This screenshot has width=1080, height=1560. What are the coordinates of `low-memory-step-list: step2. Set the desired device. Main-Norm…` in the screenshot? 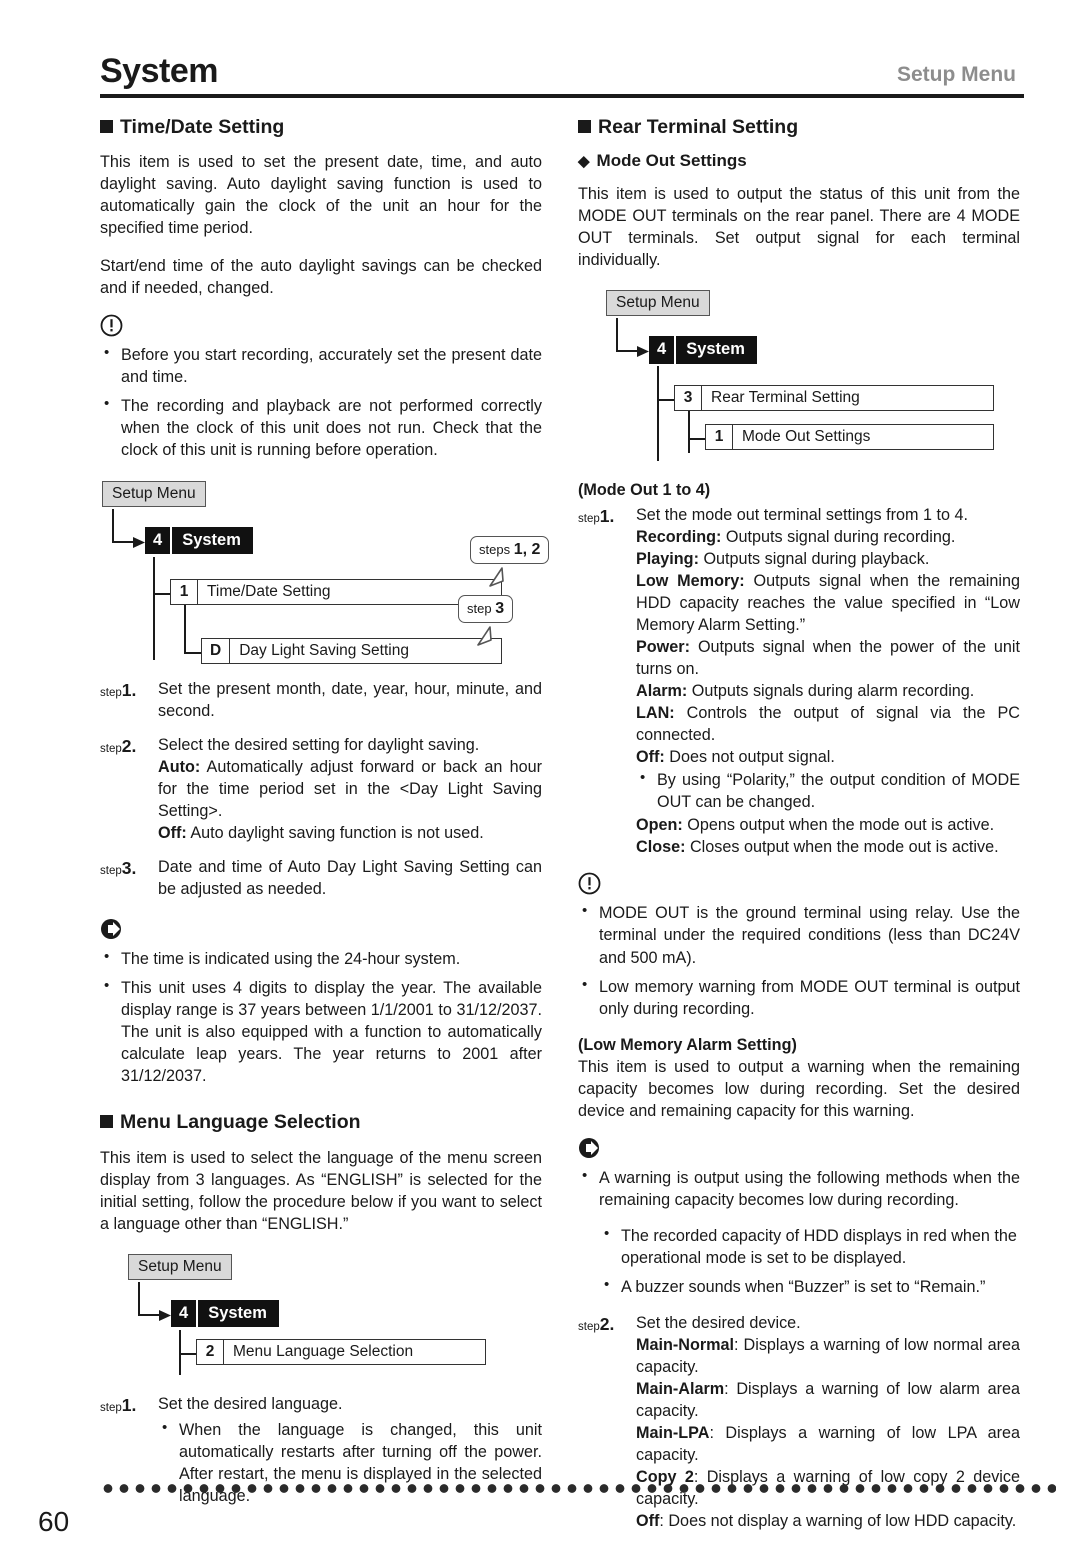 It's located at (799, 1422).